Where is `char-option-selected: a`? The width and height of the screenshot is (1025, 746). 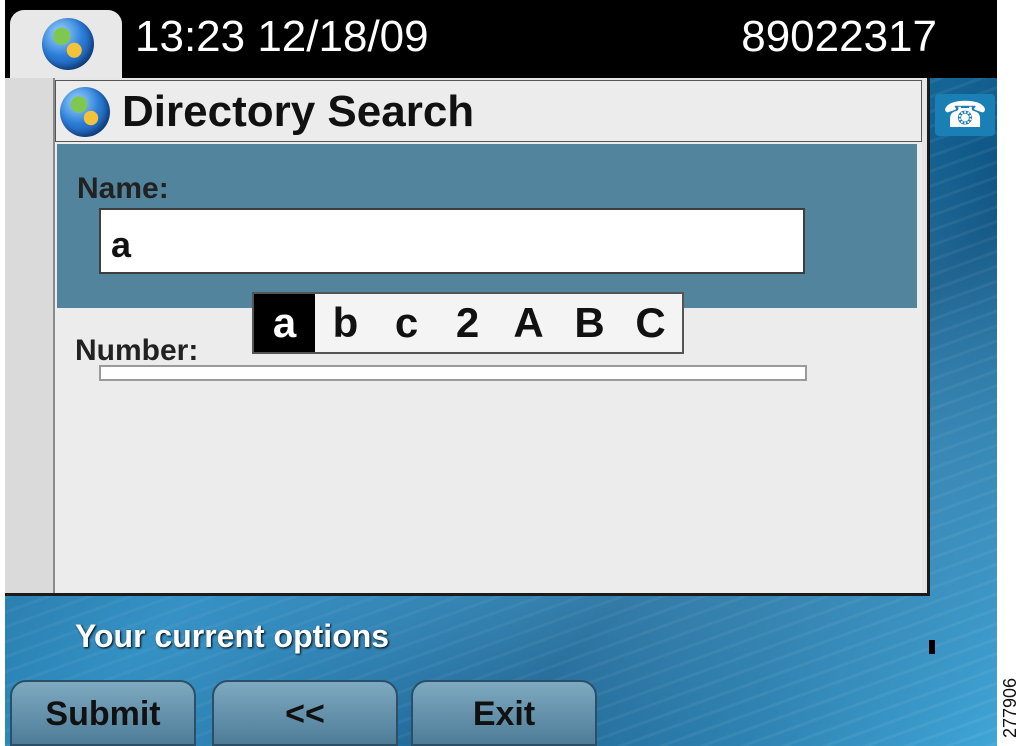 char-option-selected: a is located at coordinates (284, 323).